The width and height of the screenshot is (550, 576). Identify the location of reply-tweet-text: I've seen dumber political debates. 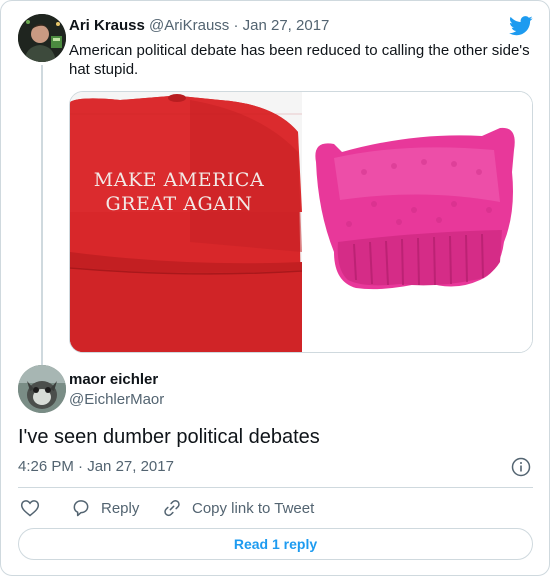
(169, 437).